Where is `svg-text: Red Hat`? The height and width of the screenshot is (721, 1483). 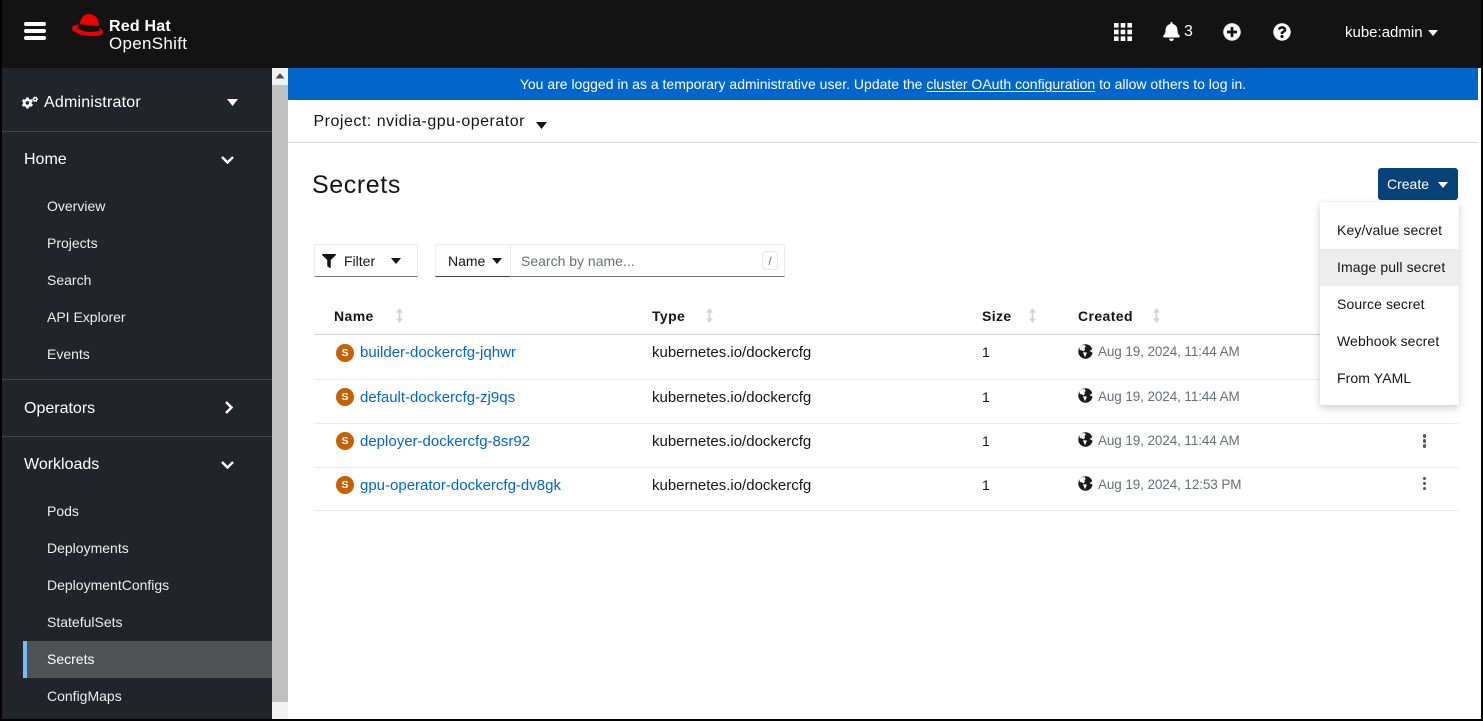
svg-text: Red Hat is located at coordinates (140, 26).